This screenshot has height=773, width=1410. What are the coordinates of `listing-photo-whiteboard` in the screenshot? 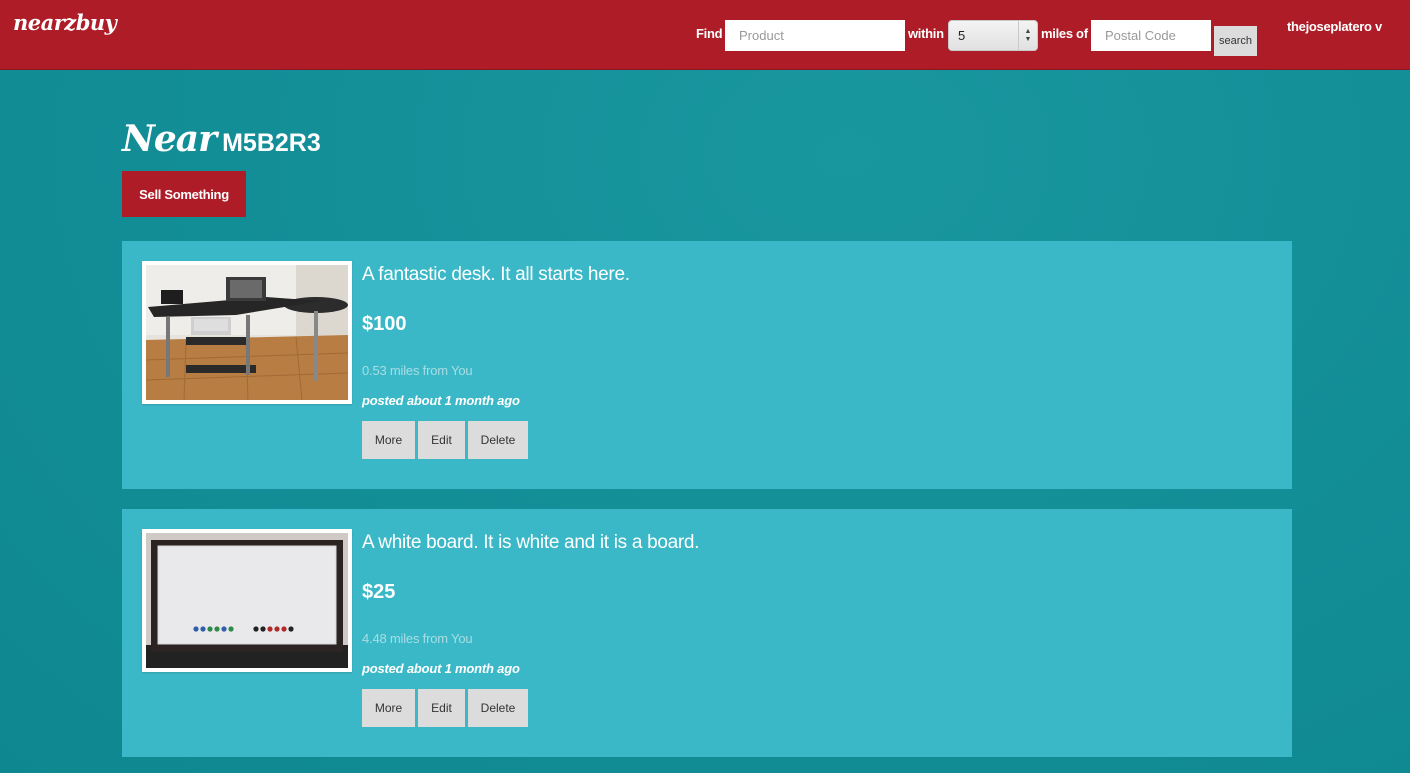 It's located at (247, 600).